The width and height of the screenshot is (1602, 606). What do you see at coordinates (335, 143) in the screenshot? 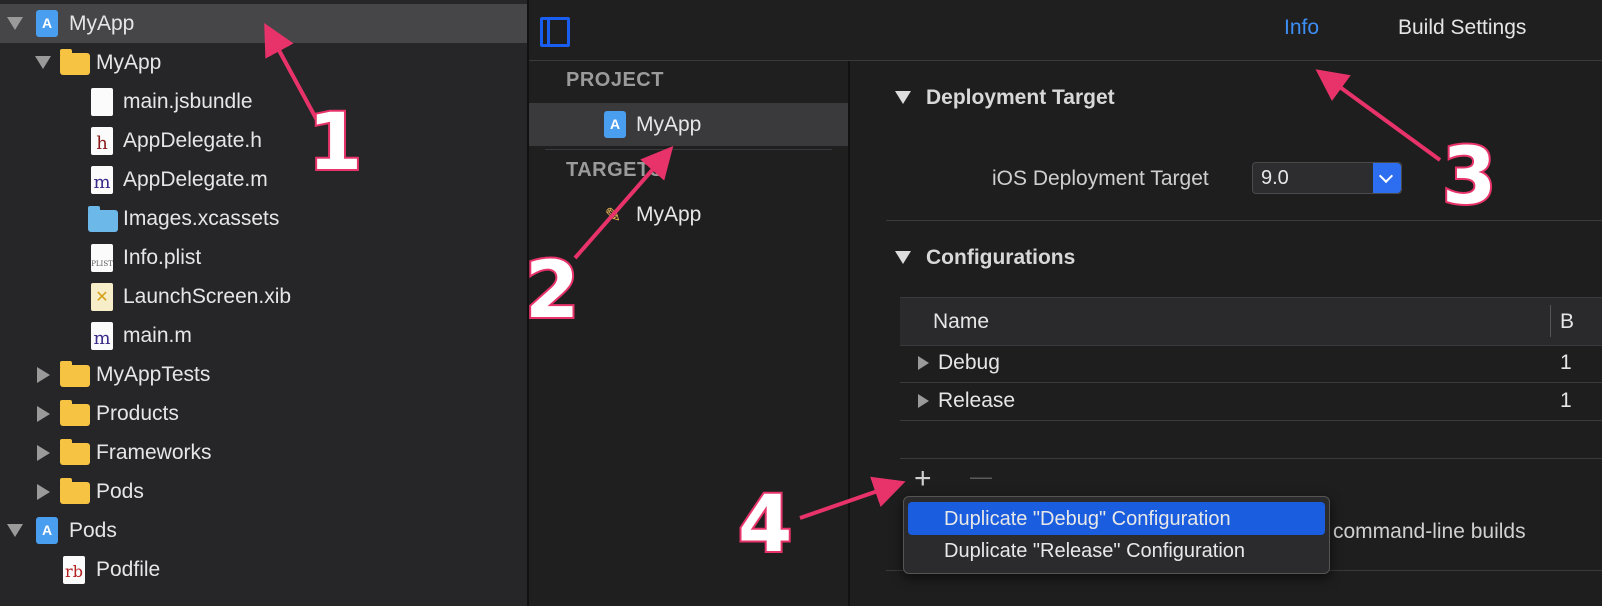
I see `annotation-1: 1` at bounding box center [335, 143].